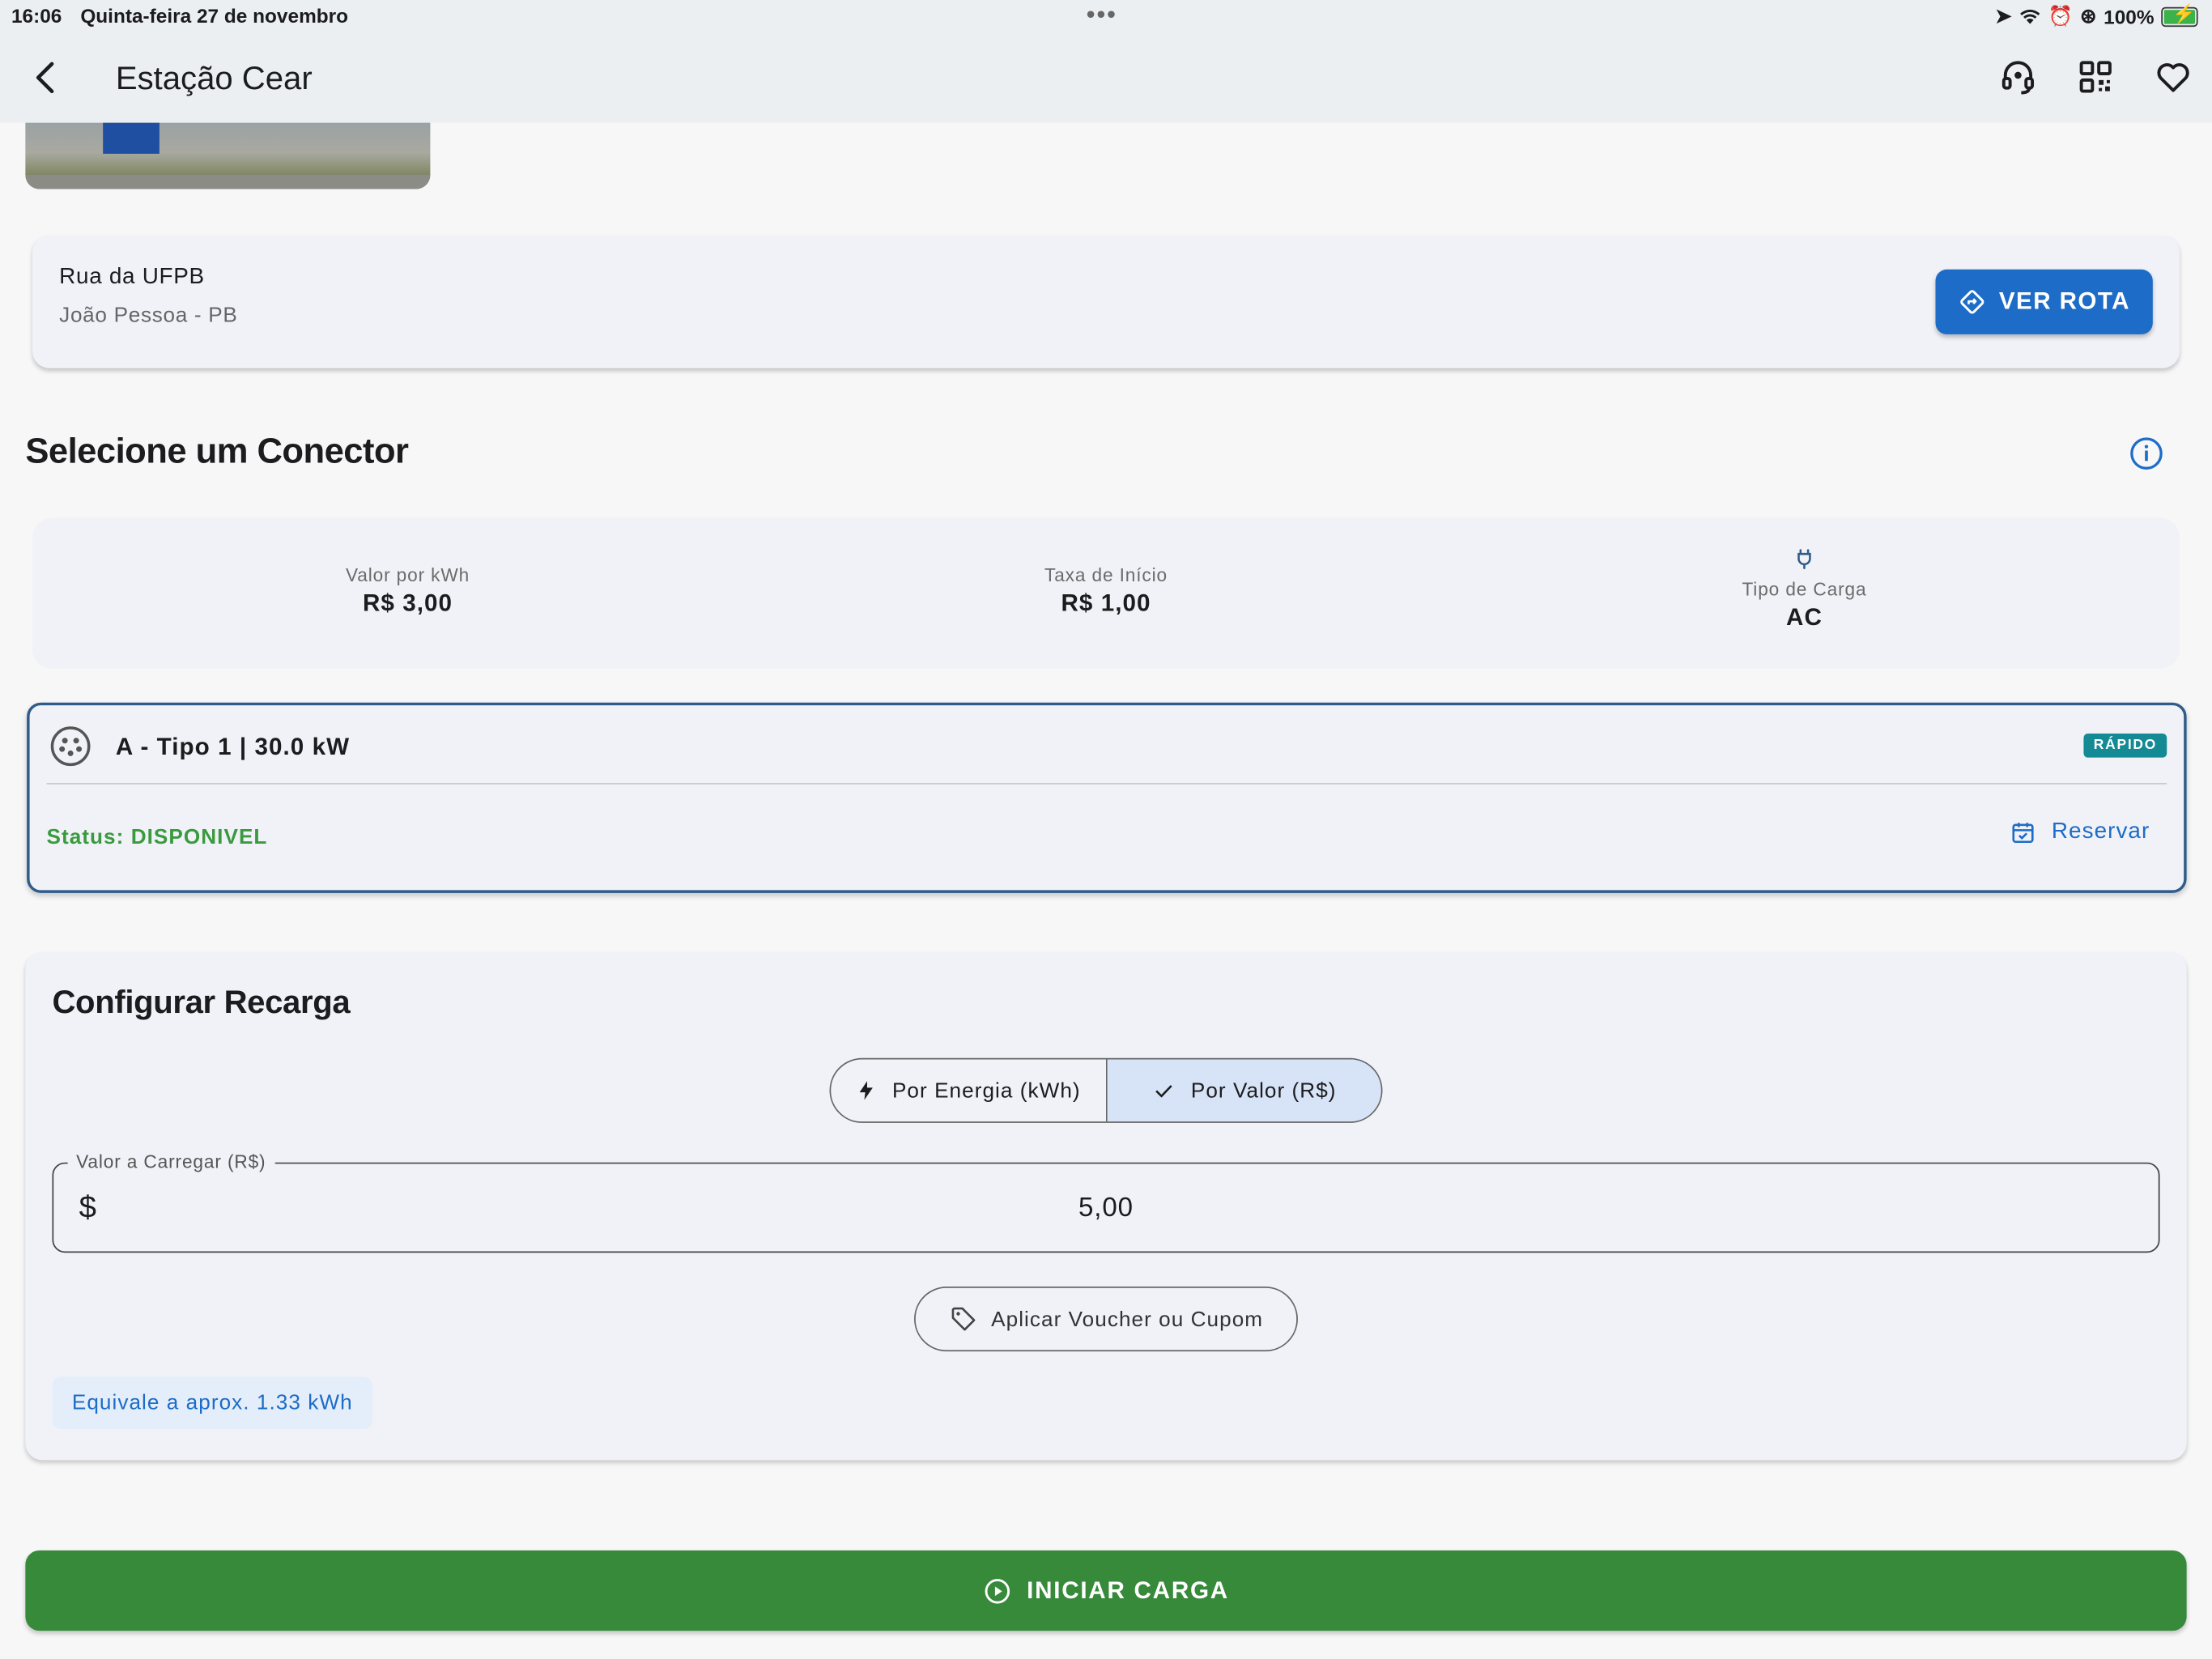 The image size is (2212, 1659). I want to click on plug-icon, so click(1804, 559).